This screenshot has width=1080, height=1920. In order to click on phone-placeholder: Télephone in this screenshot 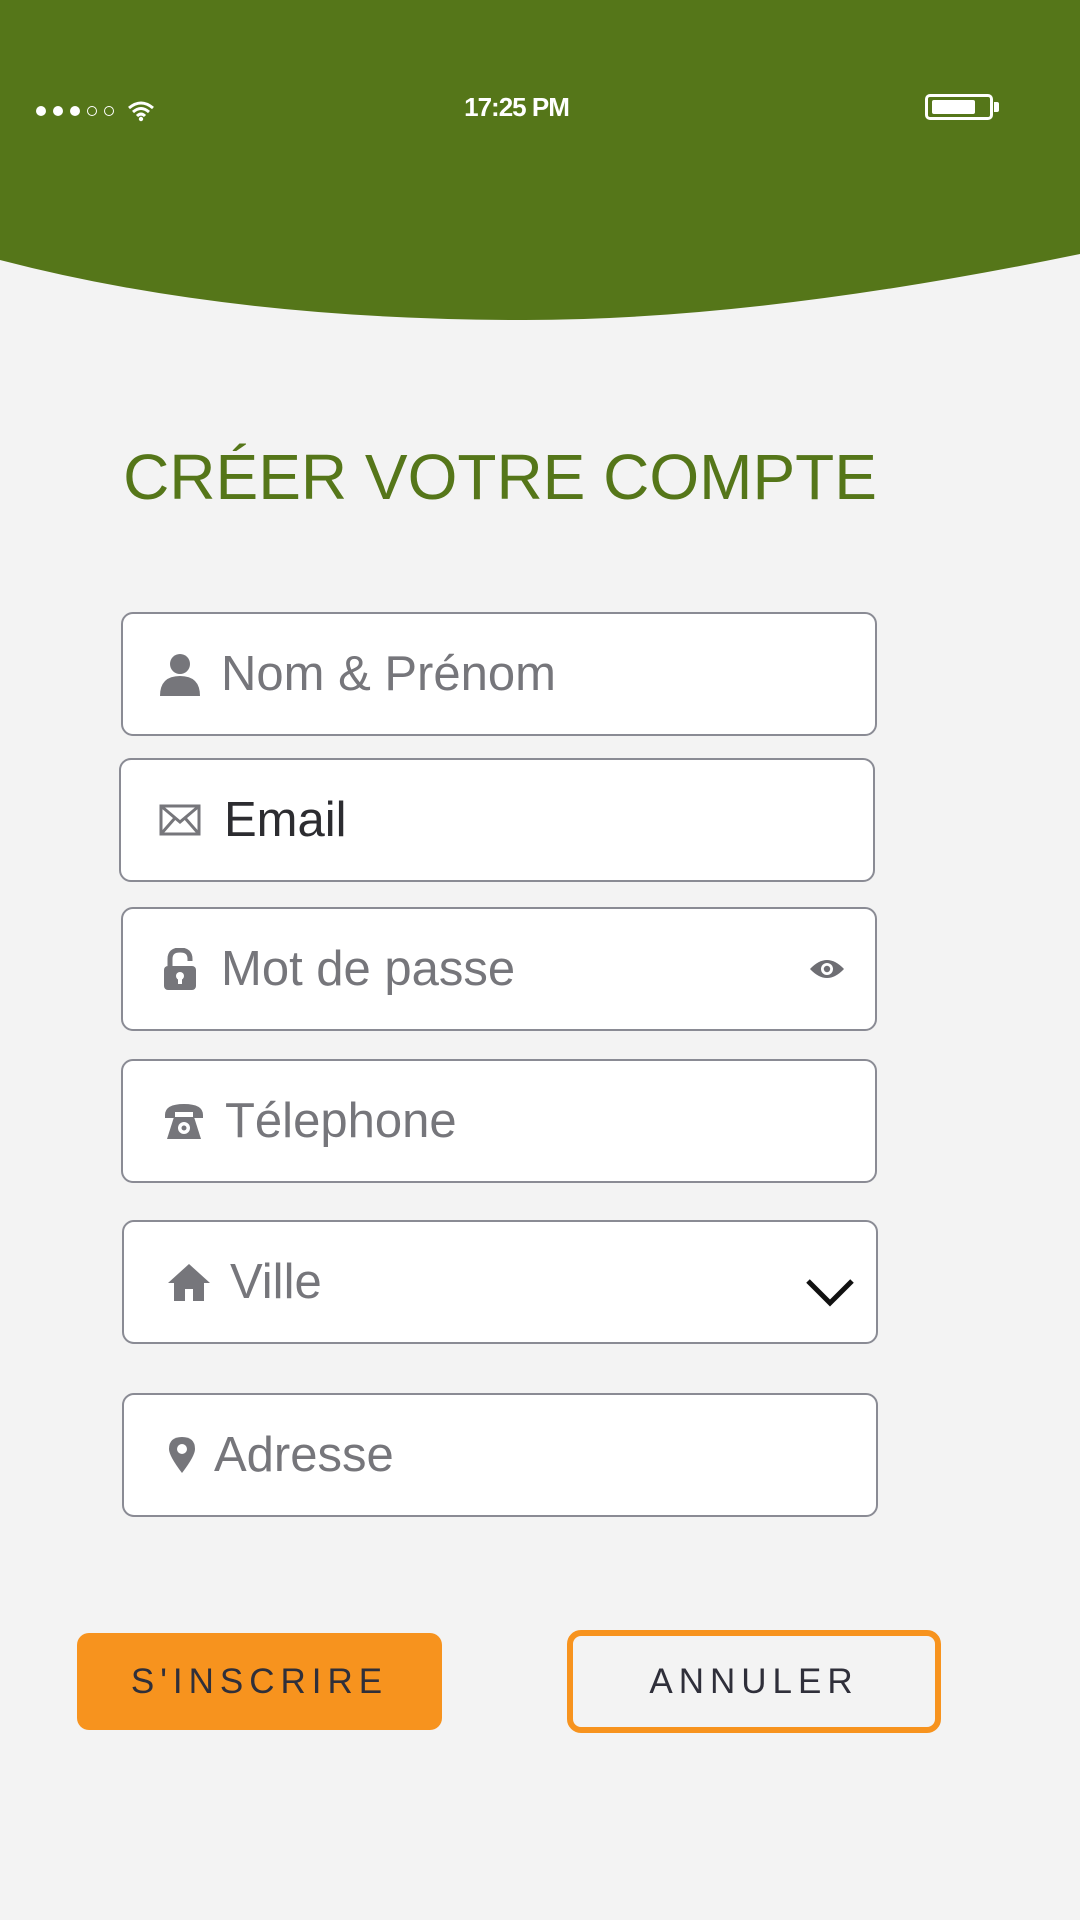, I will do `click(341, 1121)`.